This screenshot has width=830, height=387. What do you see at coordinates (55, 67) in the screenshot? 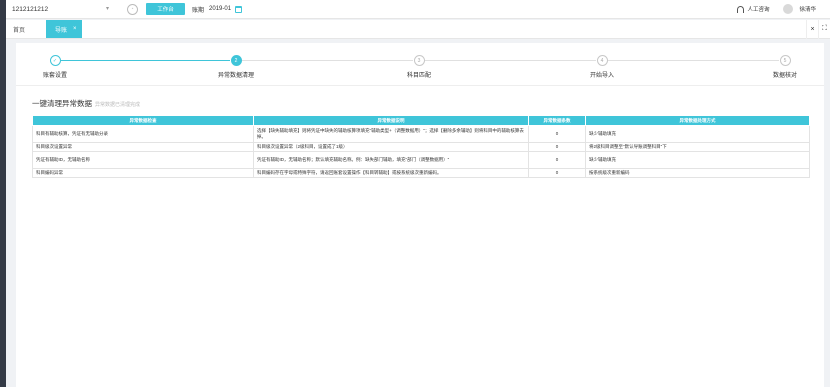
I see `step-1: ✓ 账套设置` at bounding box center [55, 67].